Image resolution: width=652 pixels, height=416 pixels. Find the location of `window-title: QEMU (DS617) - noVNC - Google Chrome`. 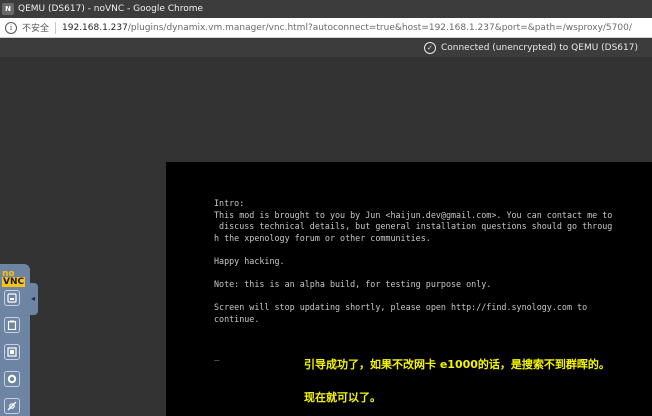

window-title: QEMU (DS617) - noVNC - Google Chrome is located at coordinates (111, 9).